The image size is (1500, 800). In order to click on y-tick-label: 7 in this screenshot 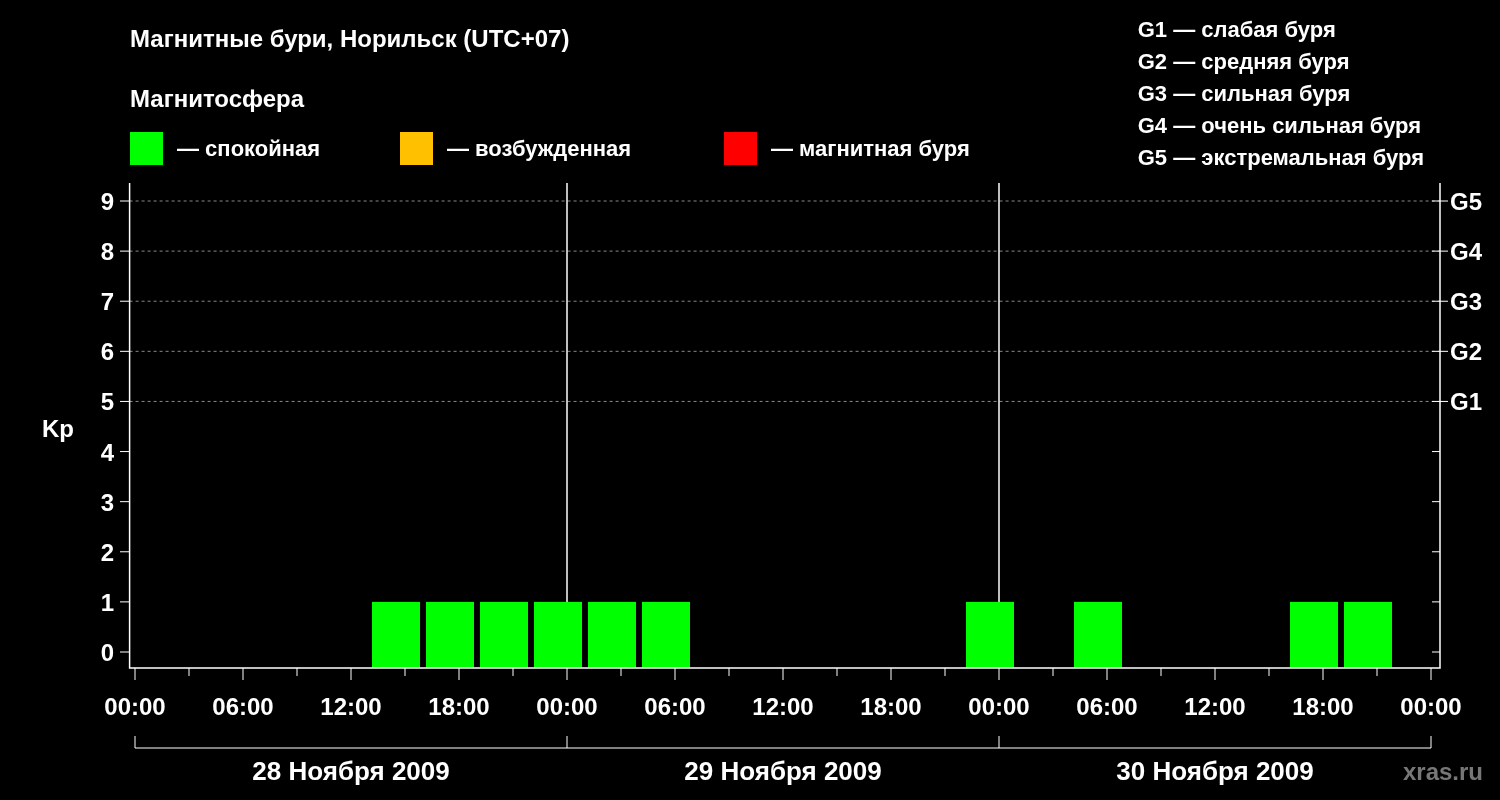, I will do `click(107, 302)`.